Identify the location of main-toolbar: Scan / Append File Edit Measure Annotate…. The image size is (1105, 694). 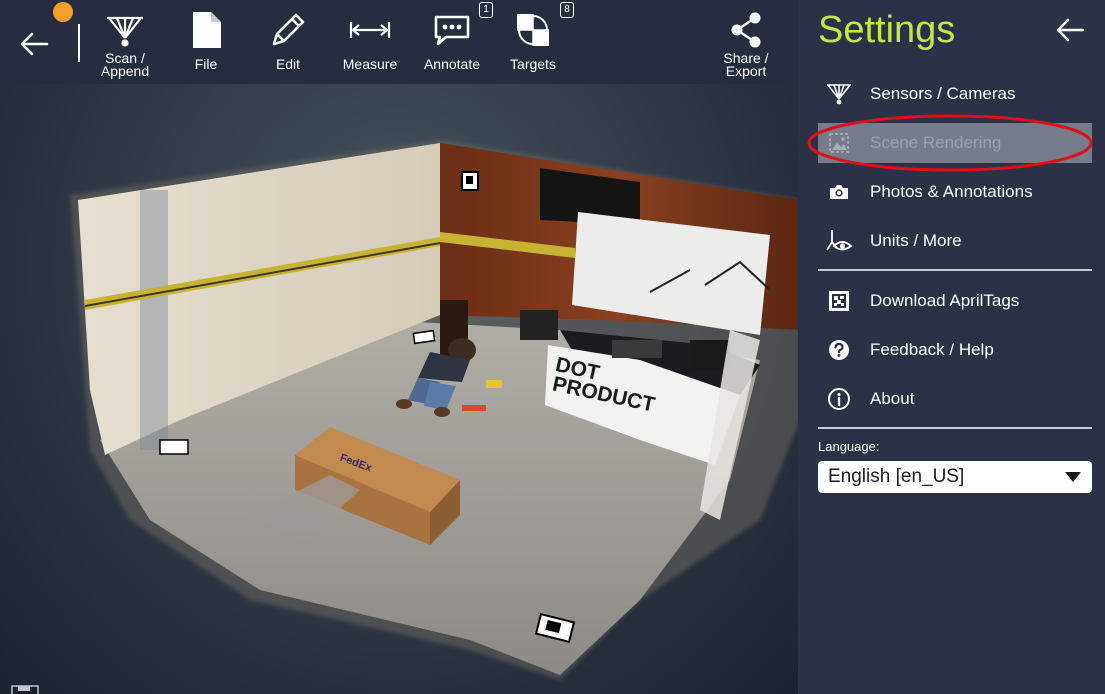
(399, 42).